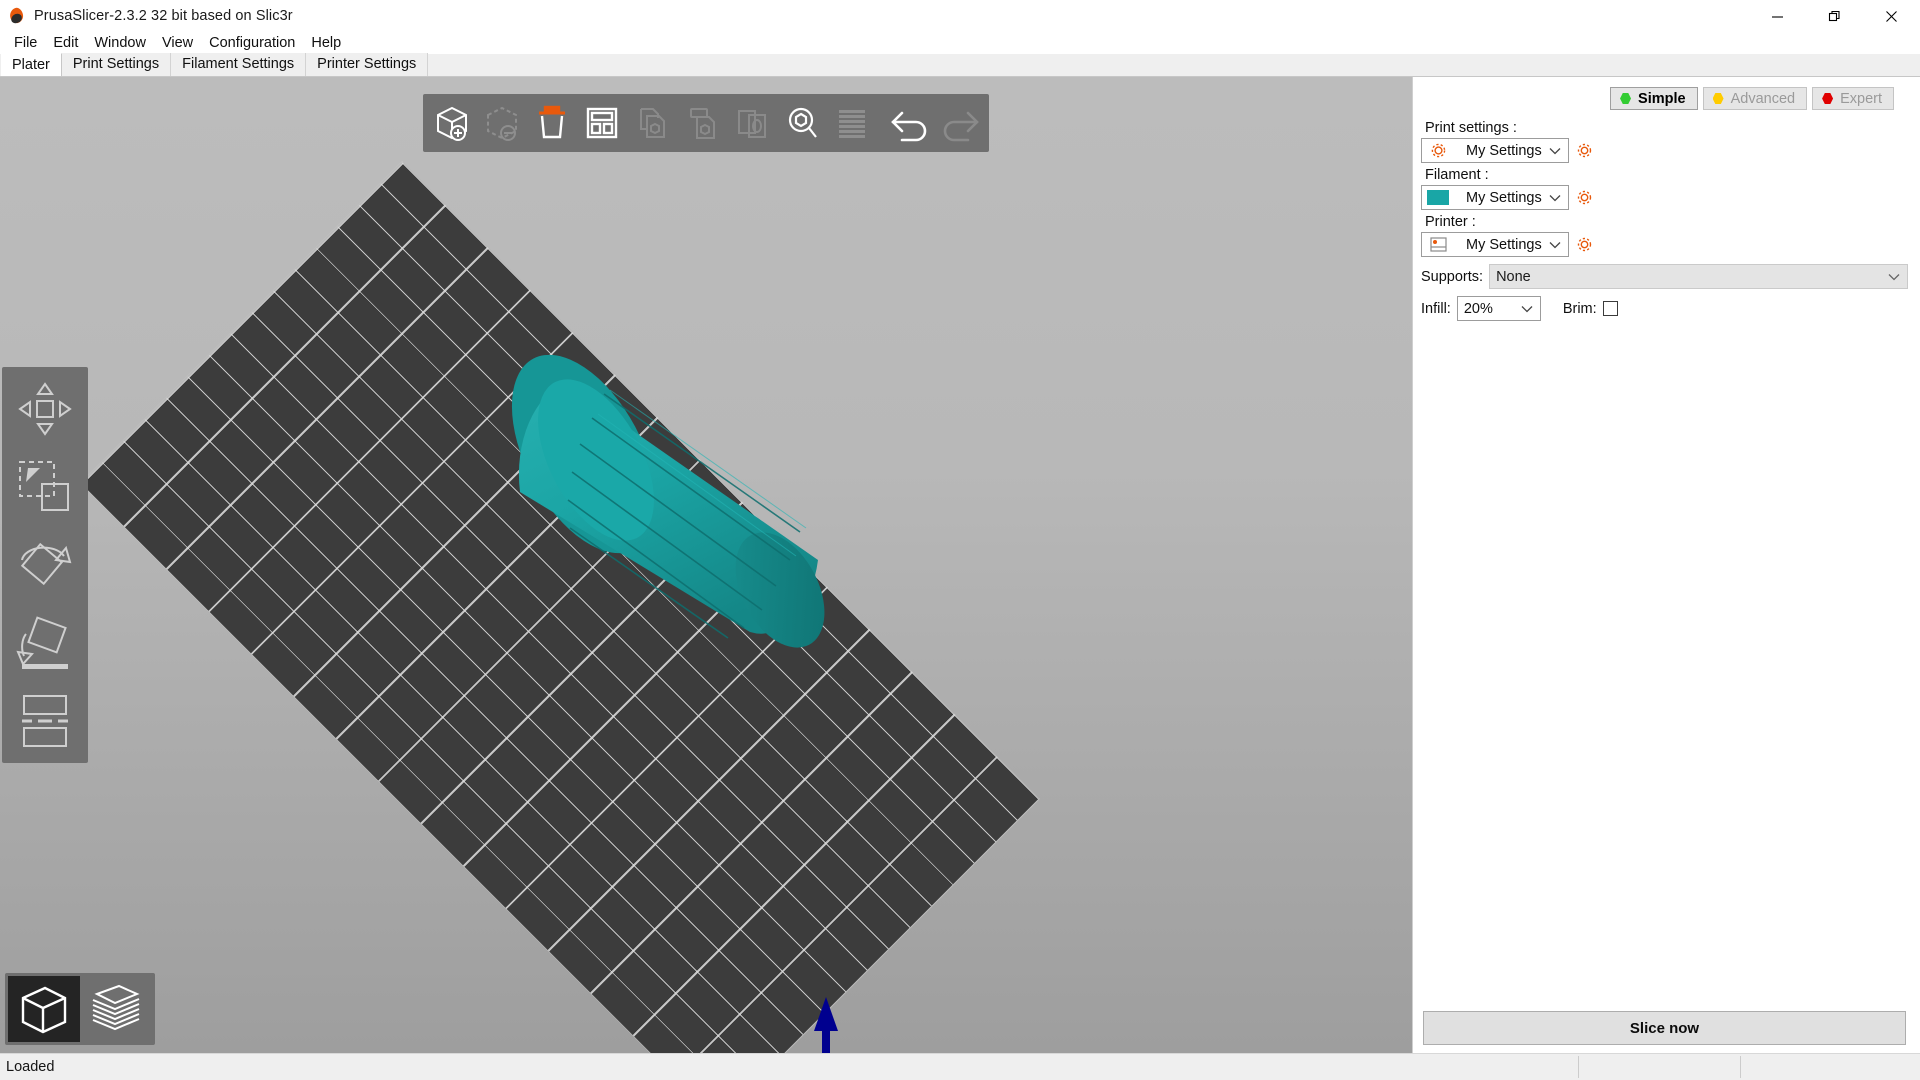 This screenshot has height=1080, width=1920. What do you see at coordinates (1498, 308) in the screenshot?
I see `infill-combo: 20%` at bounding box center [1498, 308].